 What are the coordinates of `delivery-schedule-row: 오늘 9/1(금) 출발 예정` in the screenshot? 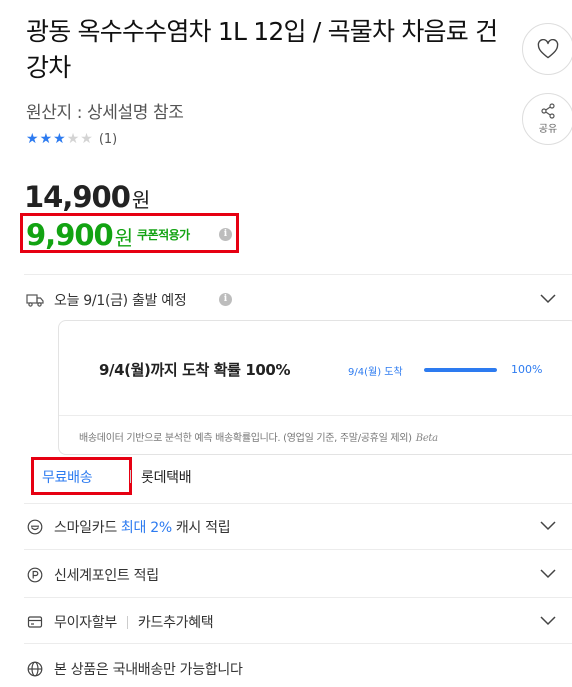 It's located at (106, 300).